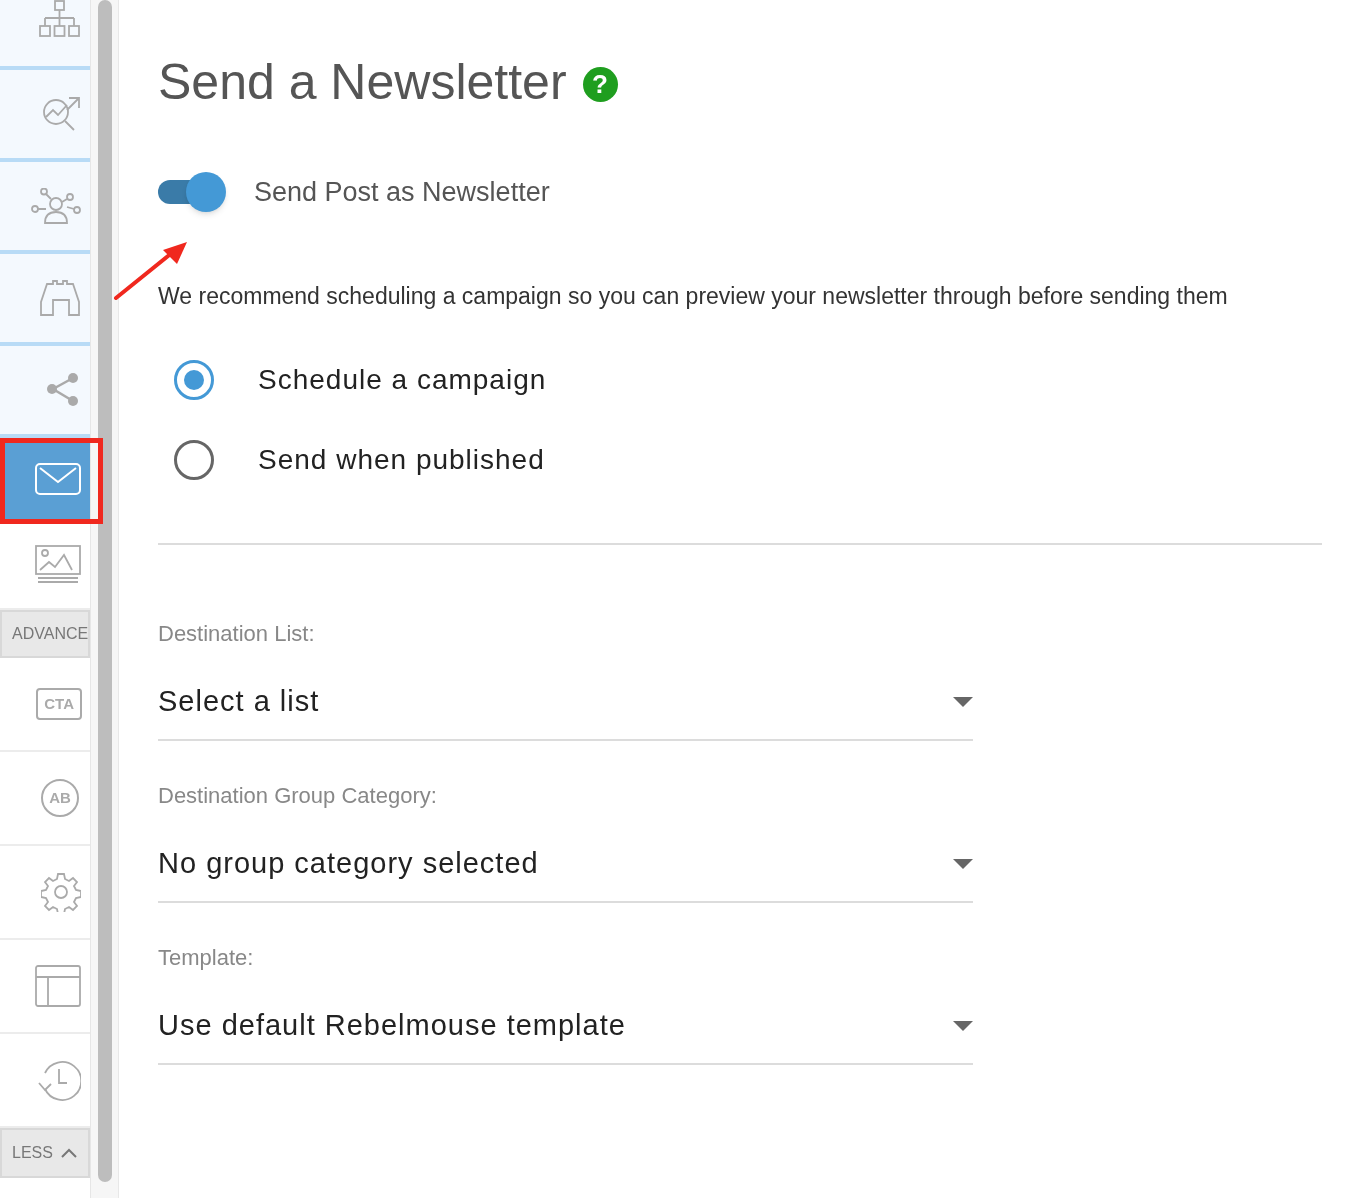  Describe the element at coordinates (58, 479) in the screenshot. I see `mail-icon` at that location.